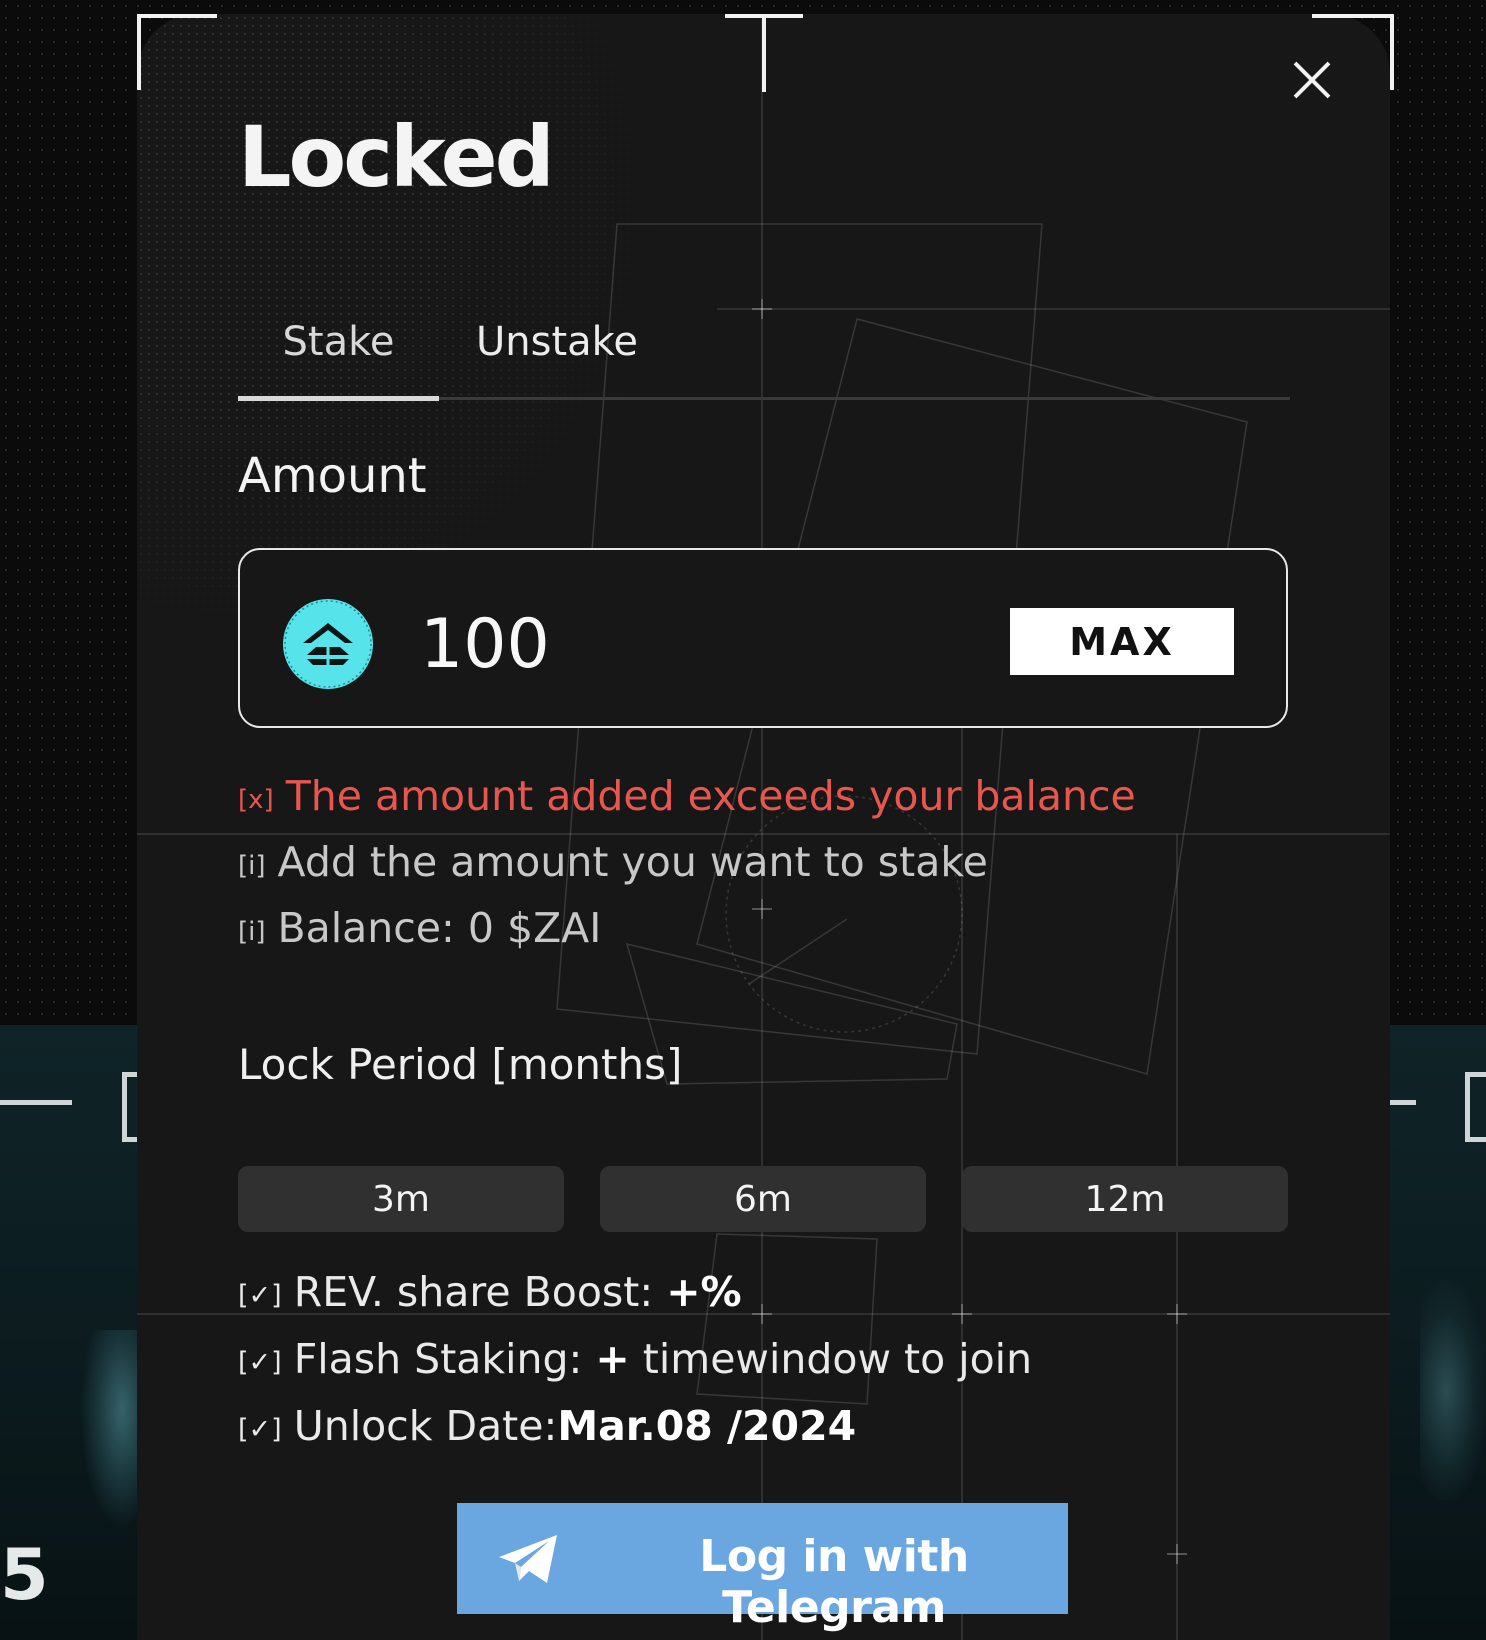 This screenshot has height=1640, width=1486. I want to click on background-figure-right, so click(1453, 1390).